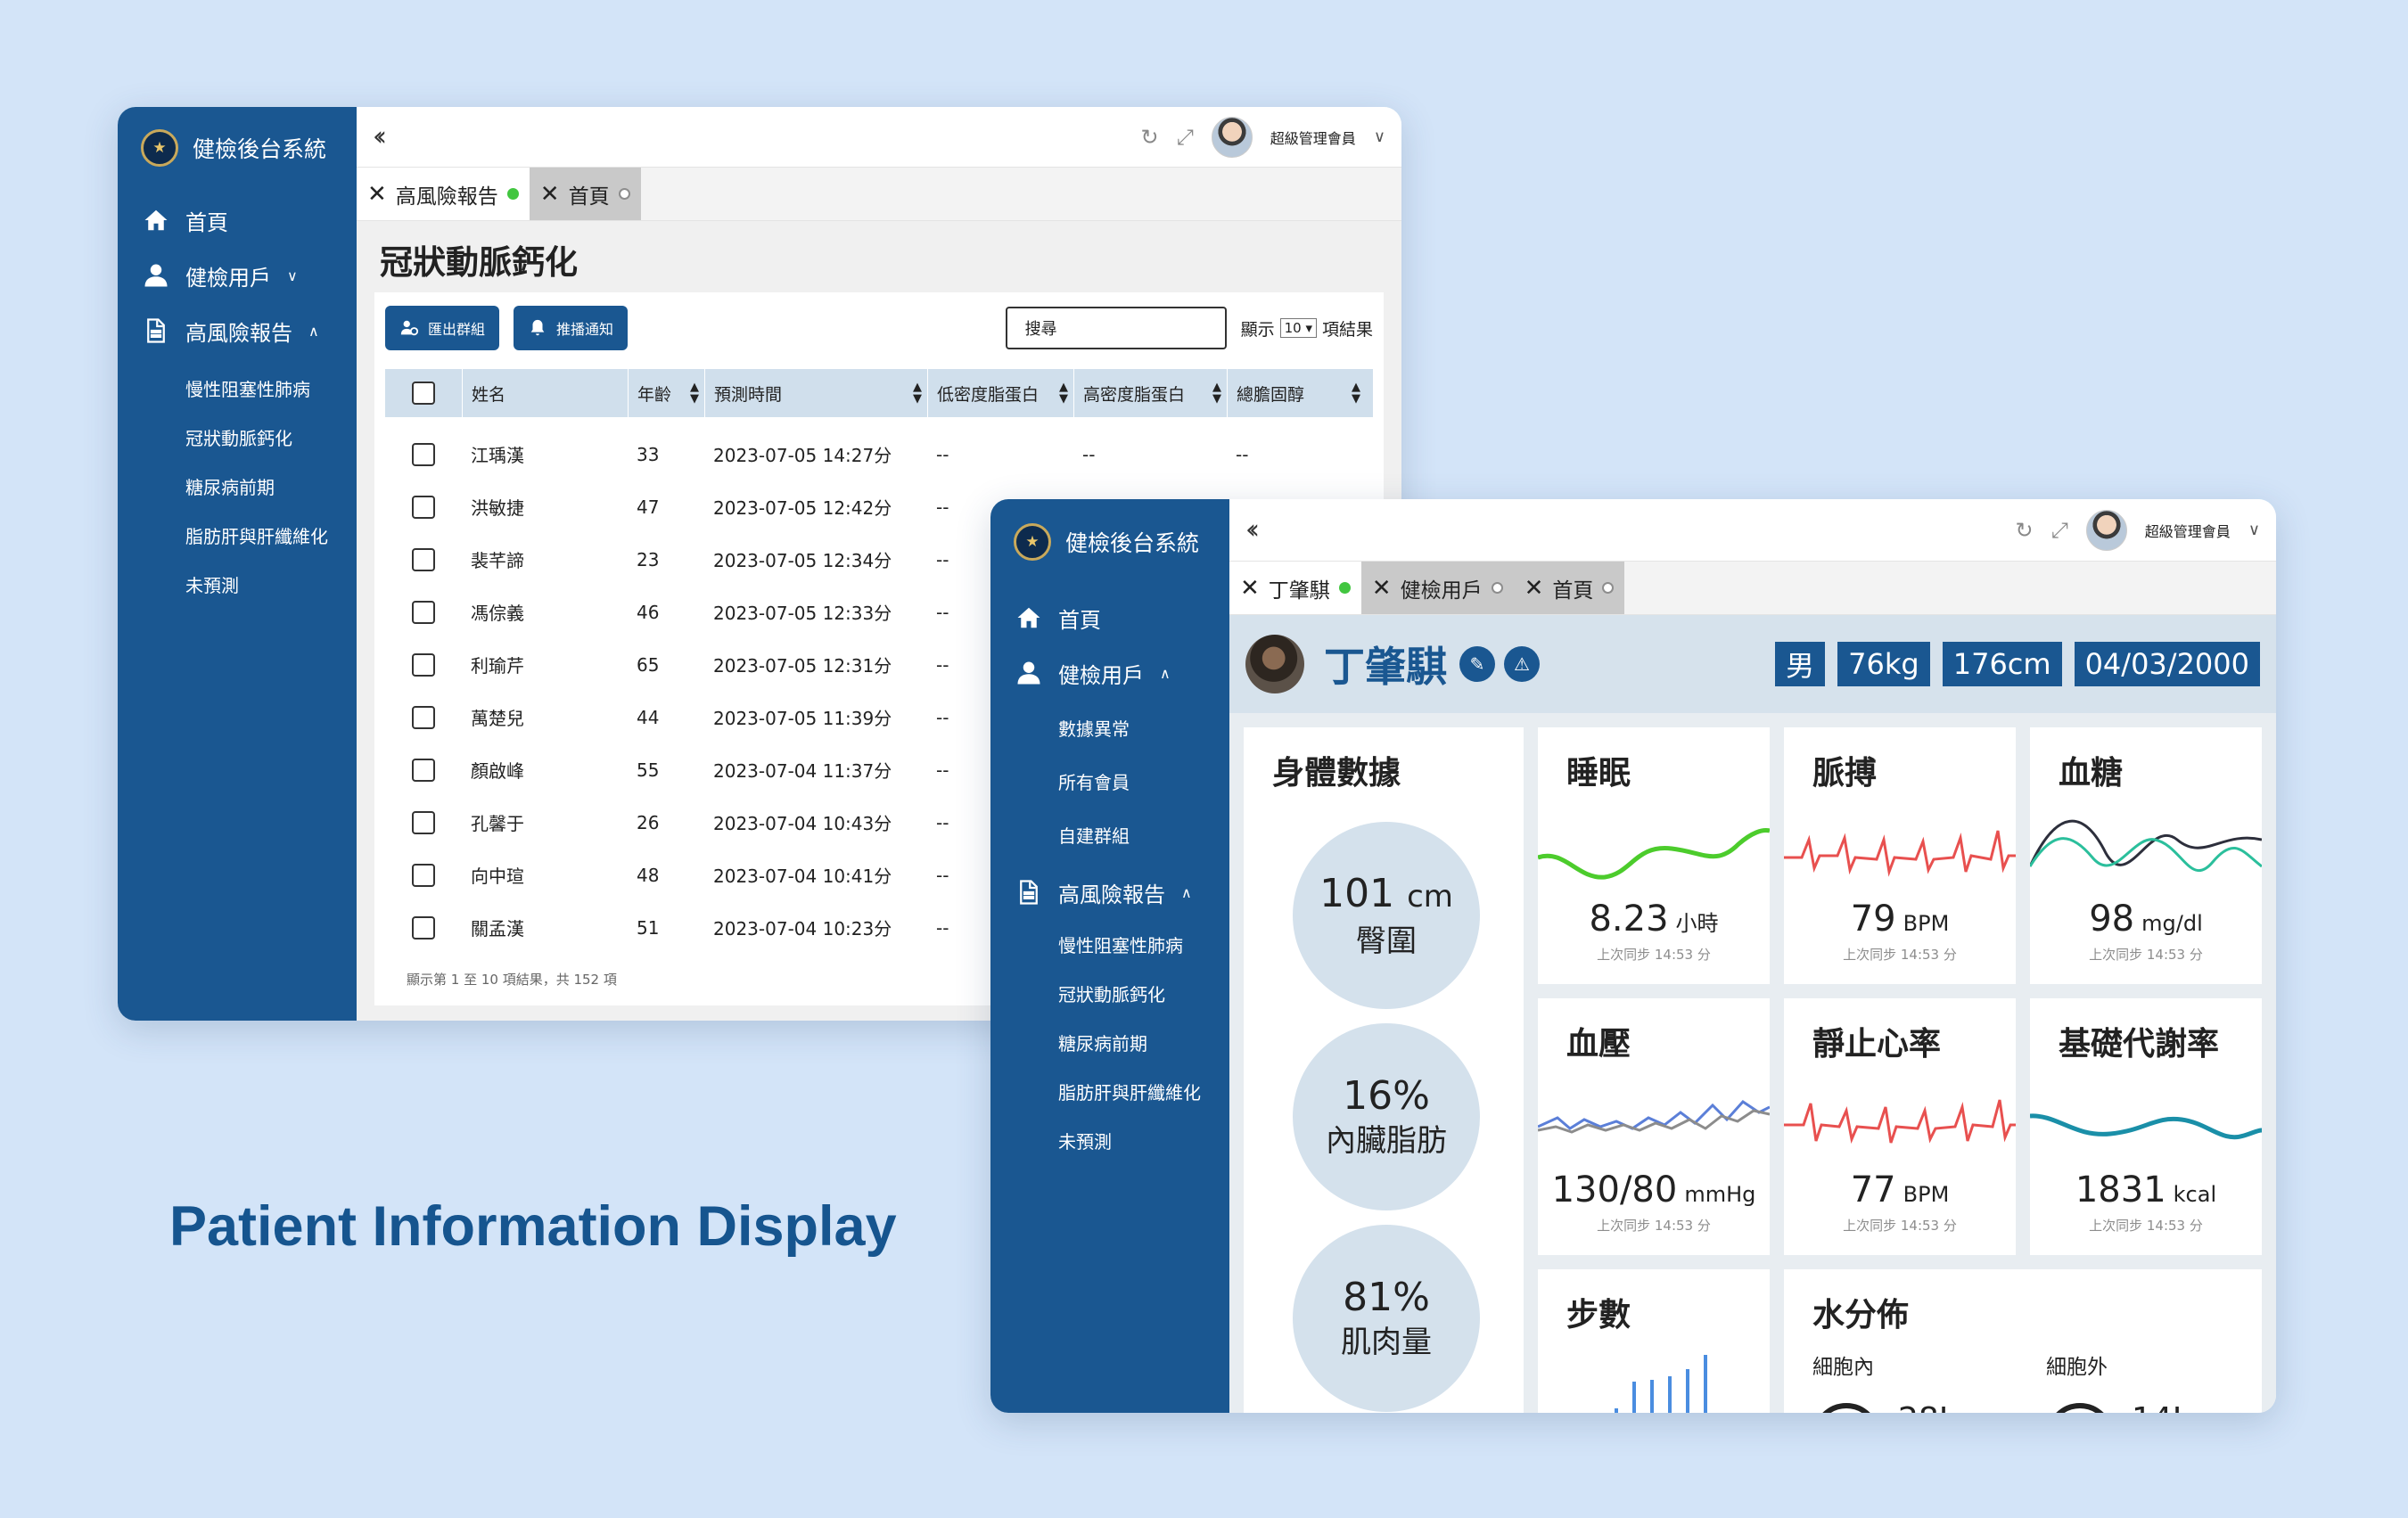  I want to click on cell-age: 46, so click(649, 612).